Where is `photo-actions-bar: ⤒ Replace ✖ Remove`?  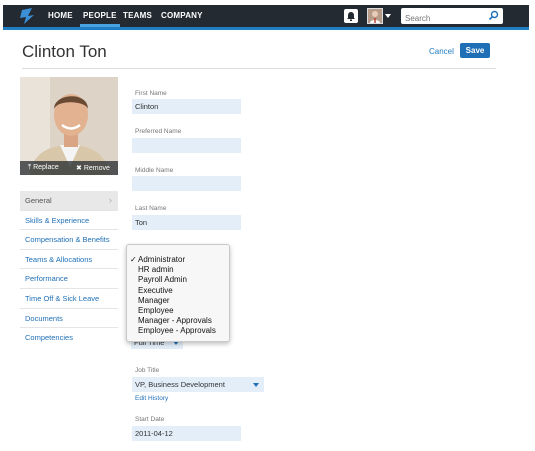 photo-actions-bar: ⤒ Replace ✖ Remove is located at coordinates (69, 168).